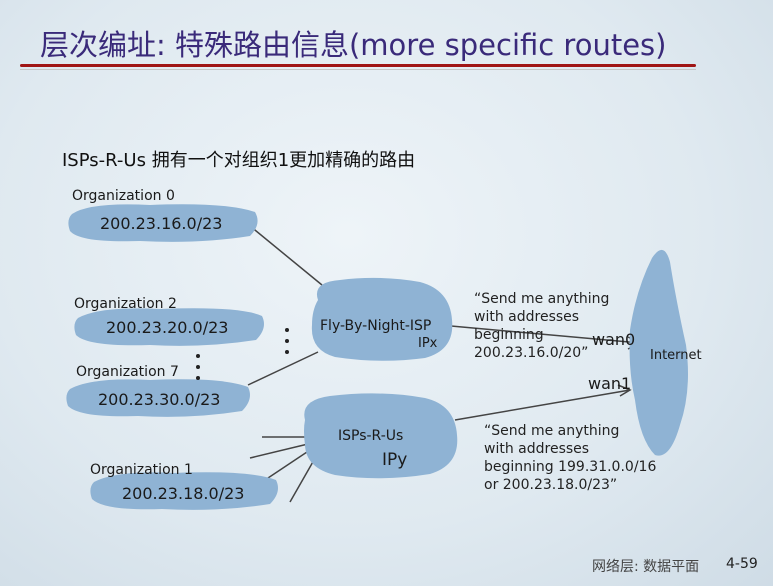 The height and width of the screenshot is (586, 773). What do you see at coordinates (742, 564) in the screenshot?
I see `page-number: 4-59` at bounding box center [742, 564].